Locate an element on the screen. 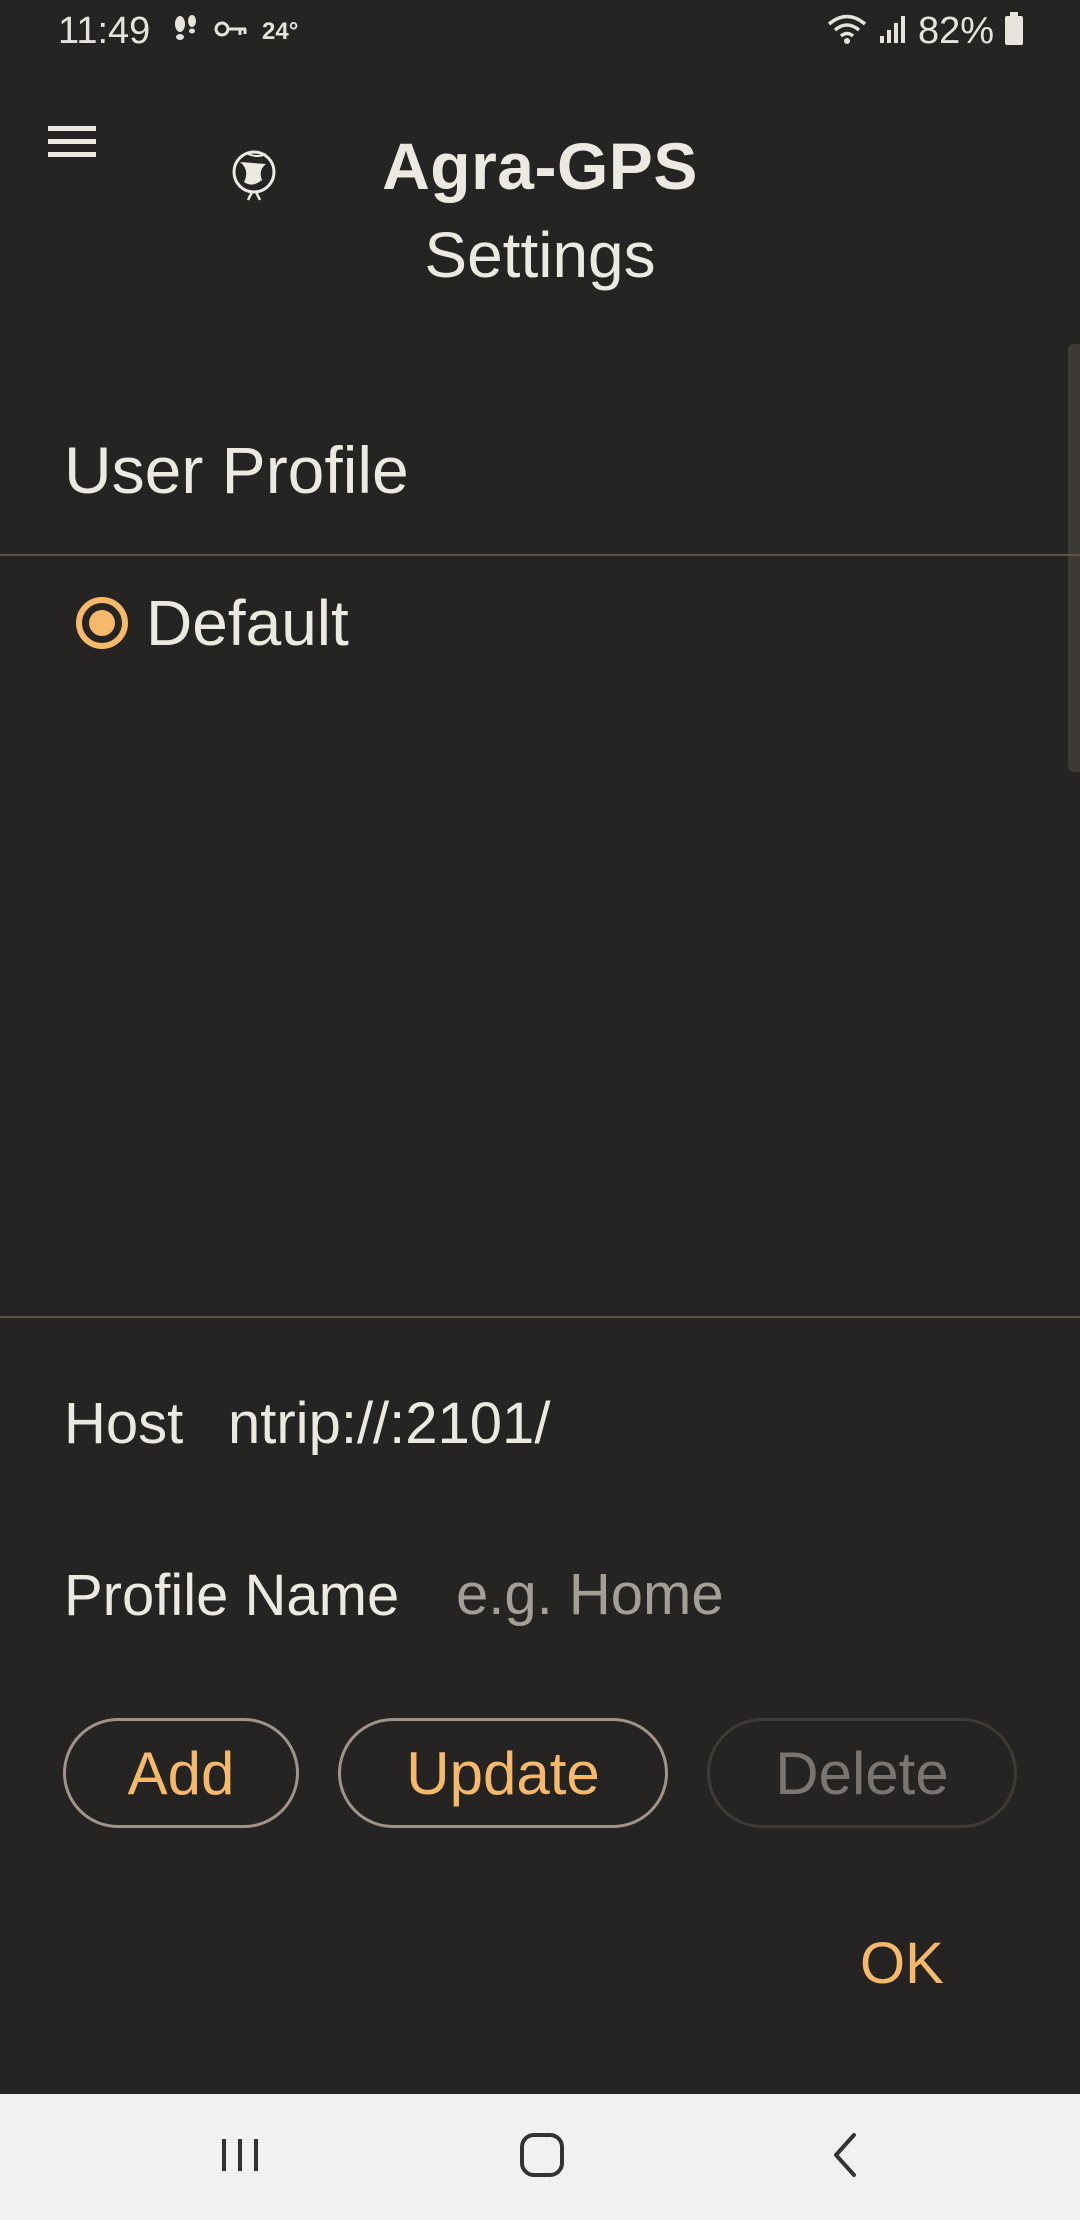  status-bar: 11:49 24° 82% is located at coordinates (540, 33).